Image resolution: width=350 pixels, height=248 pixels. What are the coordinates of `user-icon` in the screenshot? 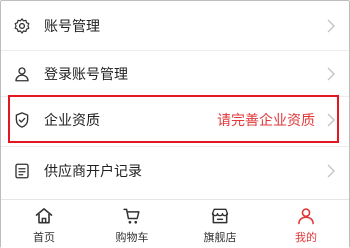 It's located at (22, 74).